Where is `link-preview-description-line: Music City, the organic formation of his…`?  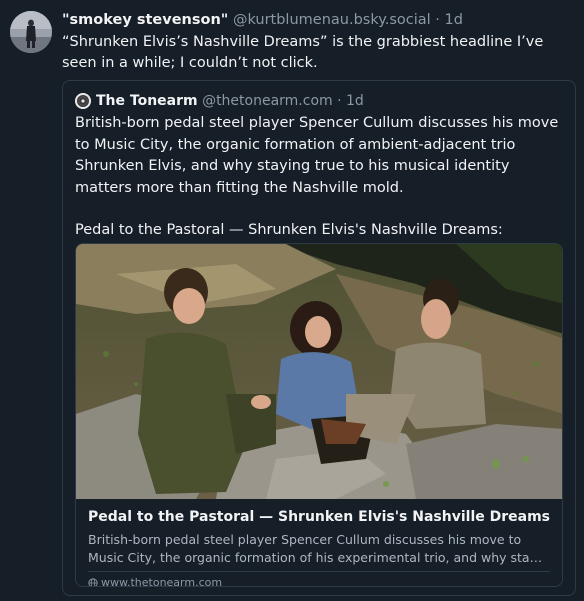
link-preview-description-line: Music City, the organic formation of his… is located at coordinates (318, 557).